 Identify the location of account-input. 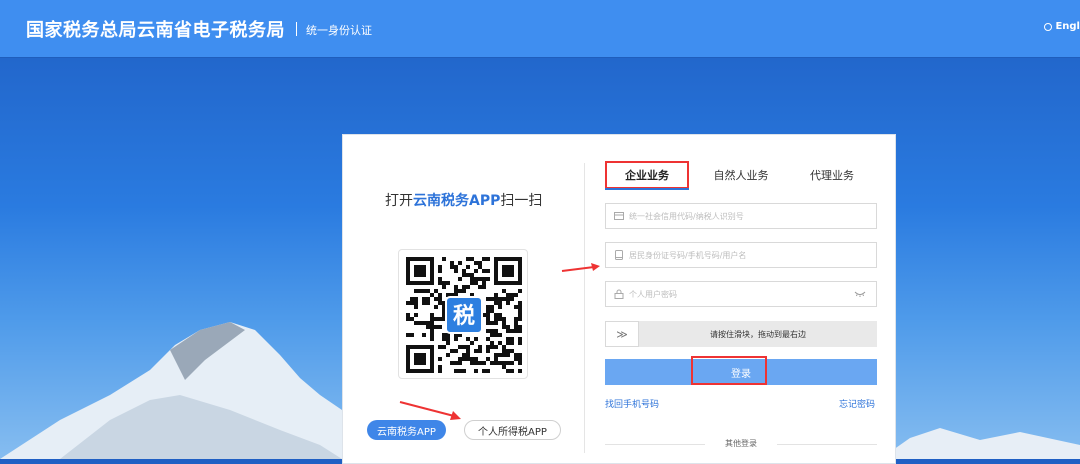
(739, 255).